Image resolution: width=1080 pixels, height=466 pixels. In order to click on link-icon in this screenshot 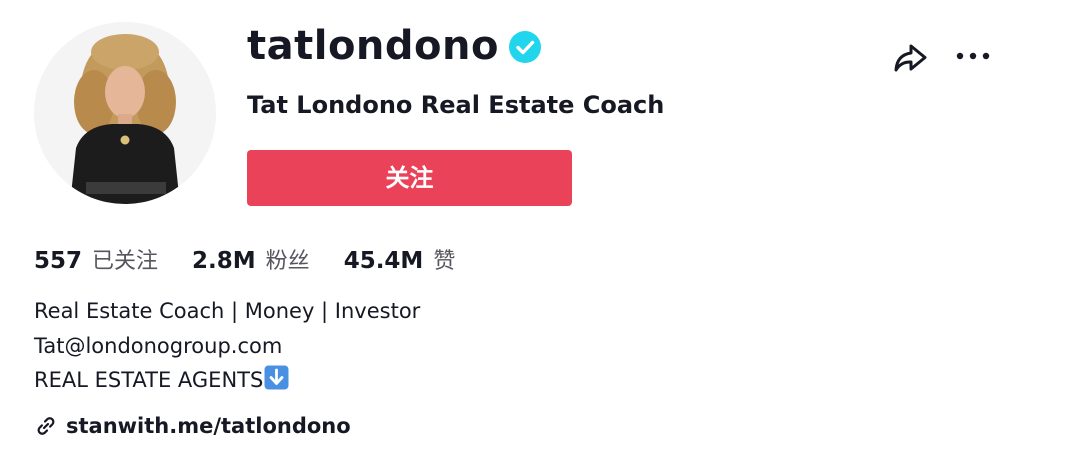, I will do `click(46, 426)`.